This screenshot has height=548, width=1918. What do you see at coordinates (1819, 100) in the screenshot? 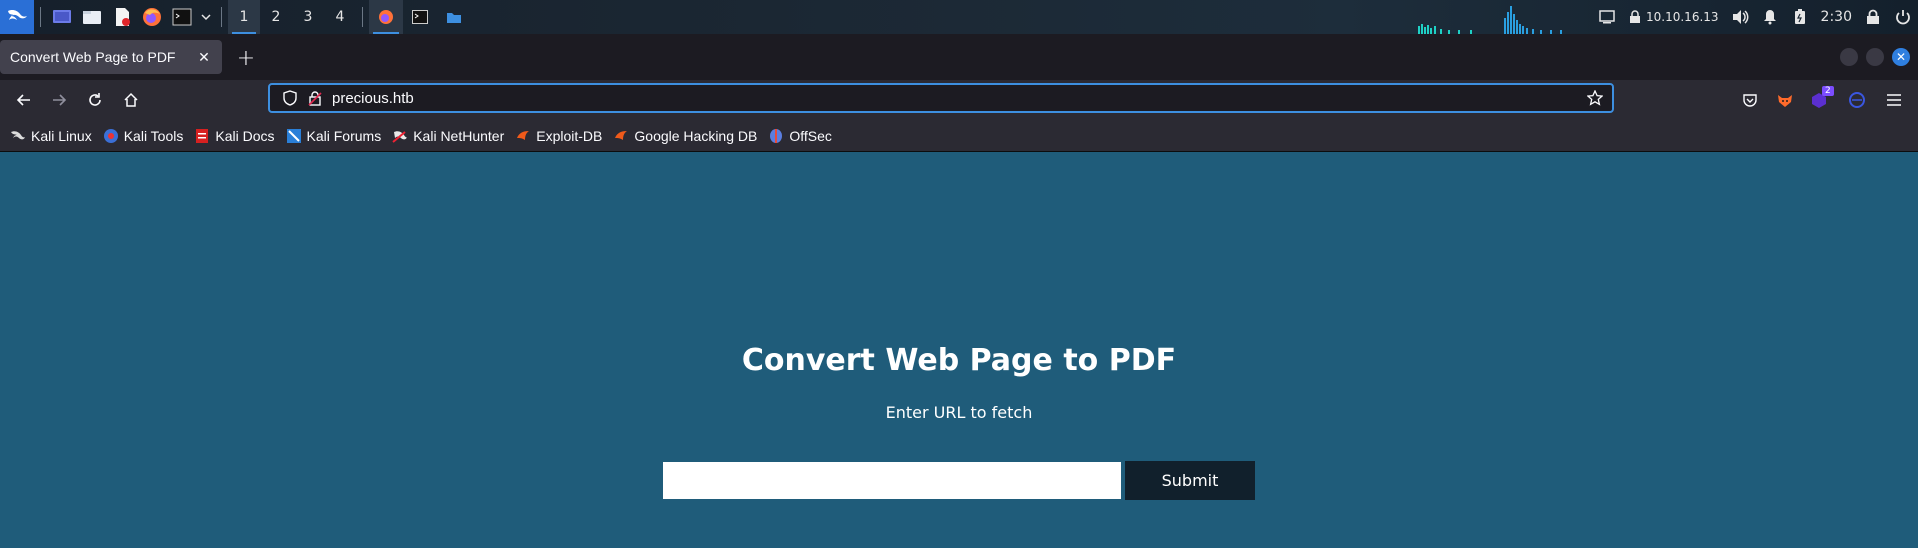
I see `extension-button: 2` at bounding box center [1819, 100].